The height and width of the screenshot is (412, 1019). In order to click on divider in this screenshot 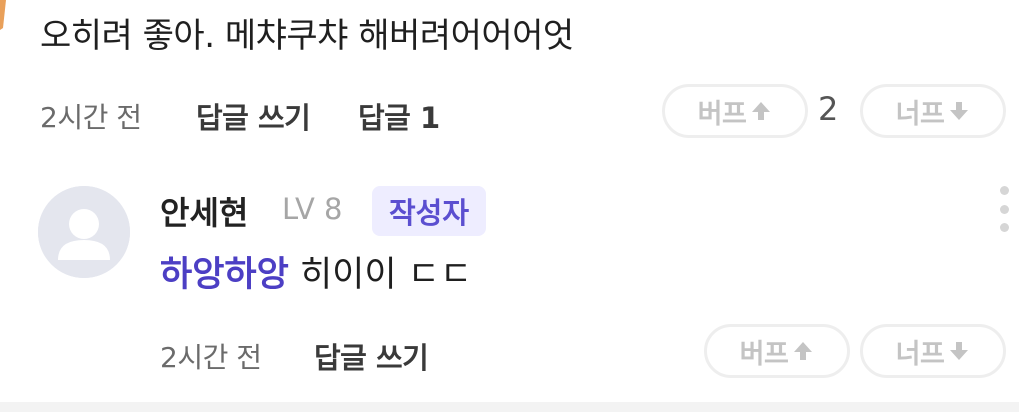, I will do `click(509, 407)`.